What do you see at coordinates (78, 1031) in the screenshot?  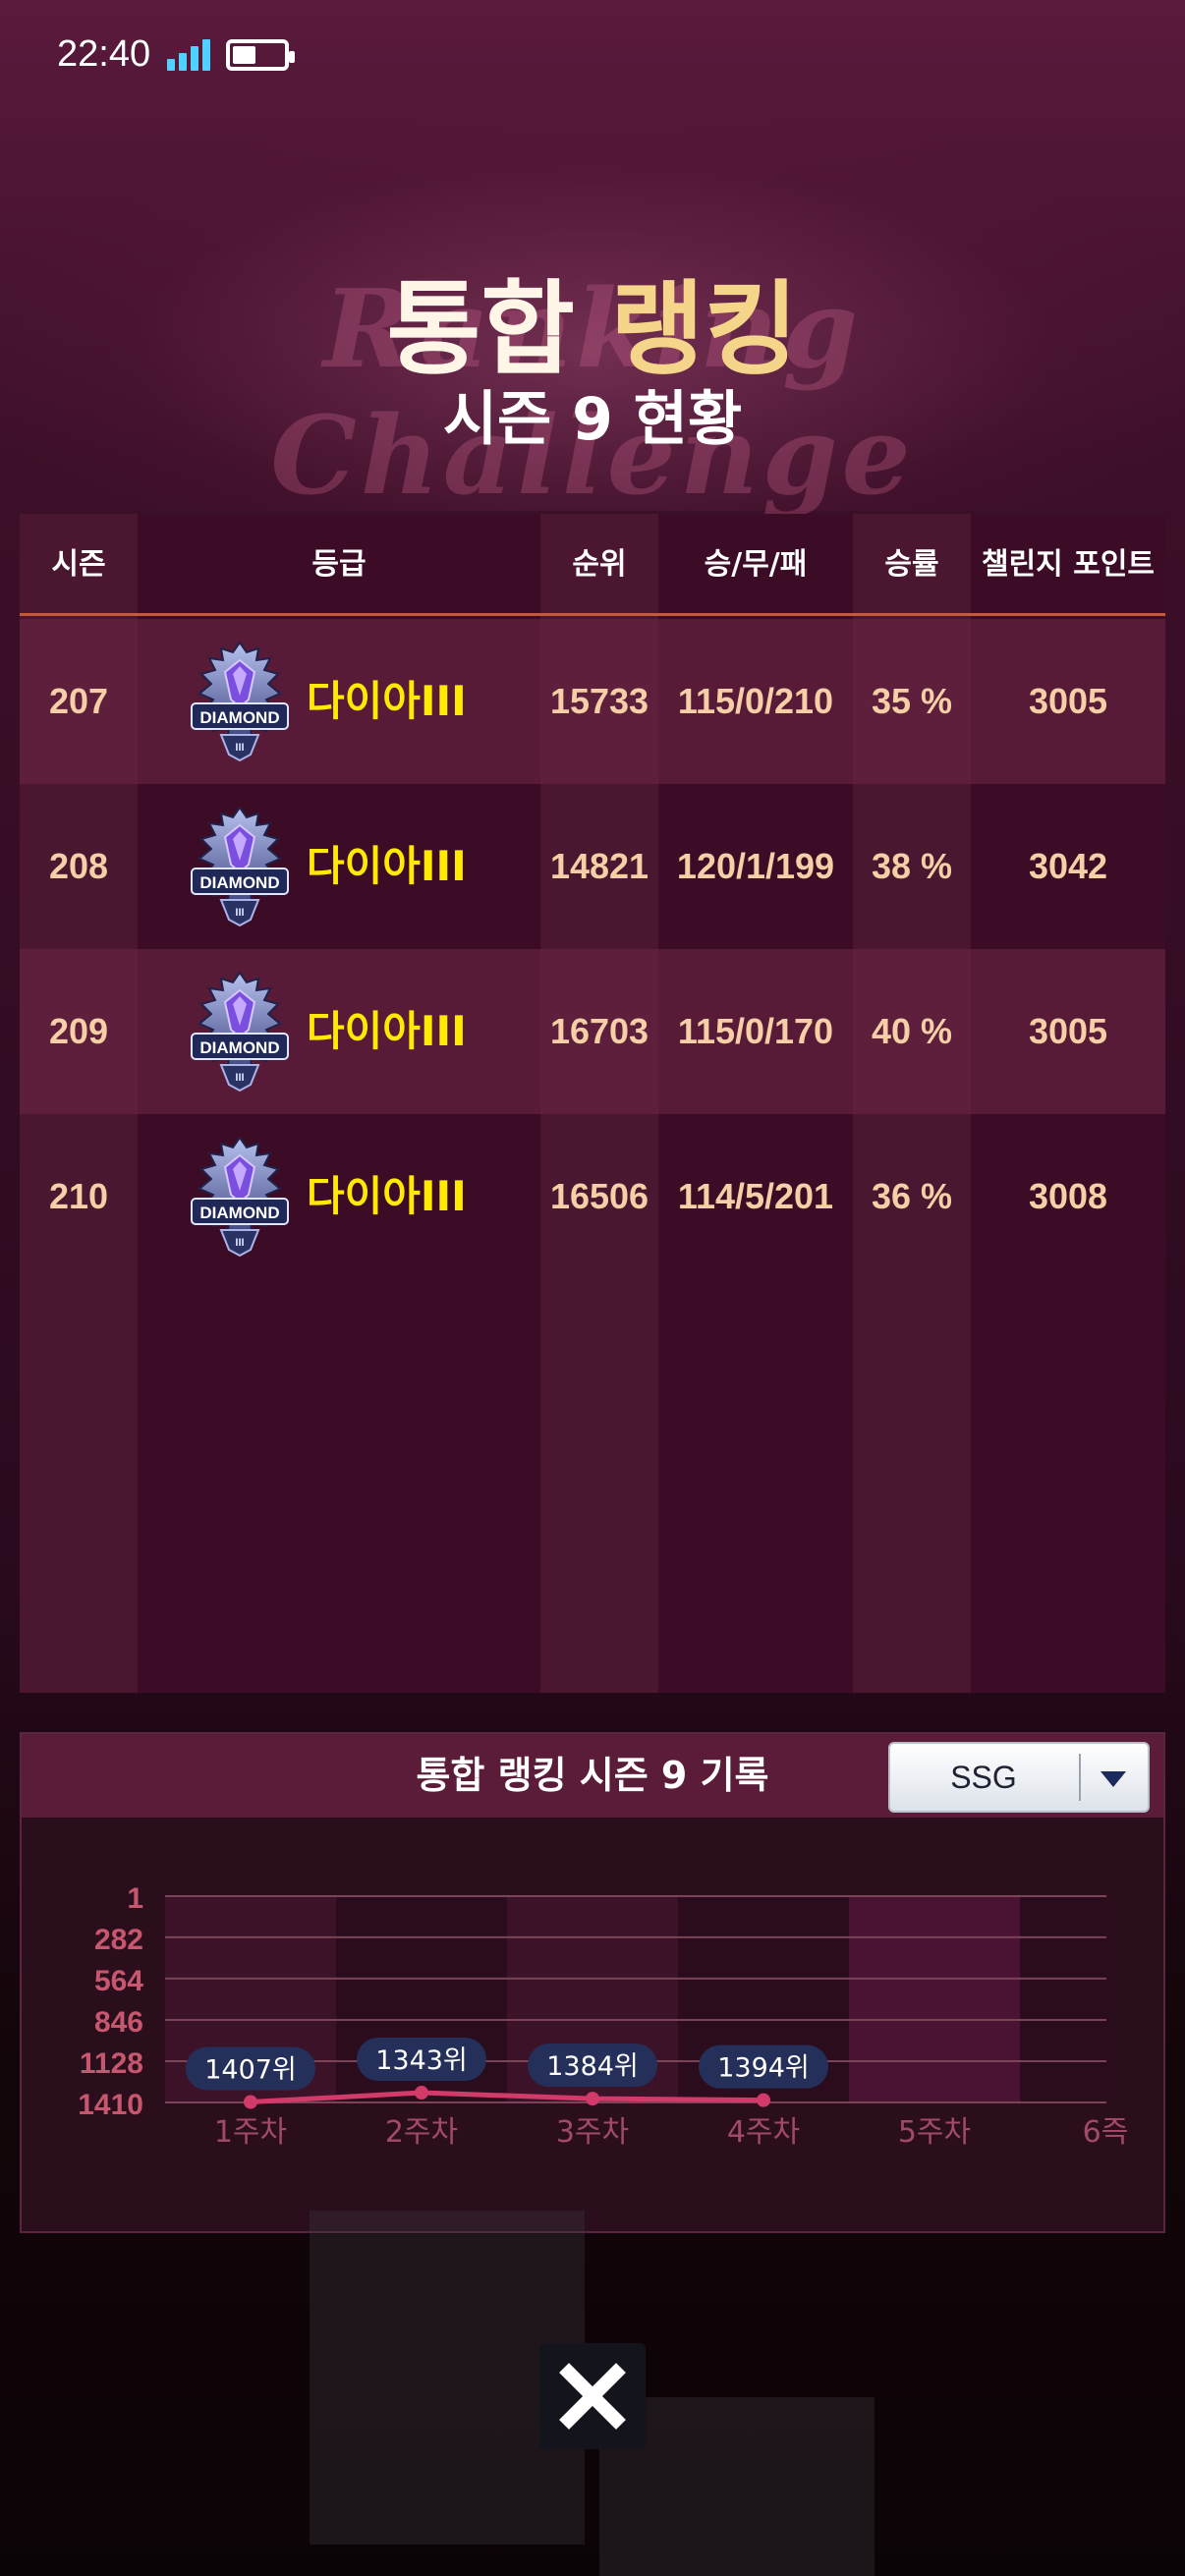 I see `cell-season: 209` at bounding box center [78, 1031].